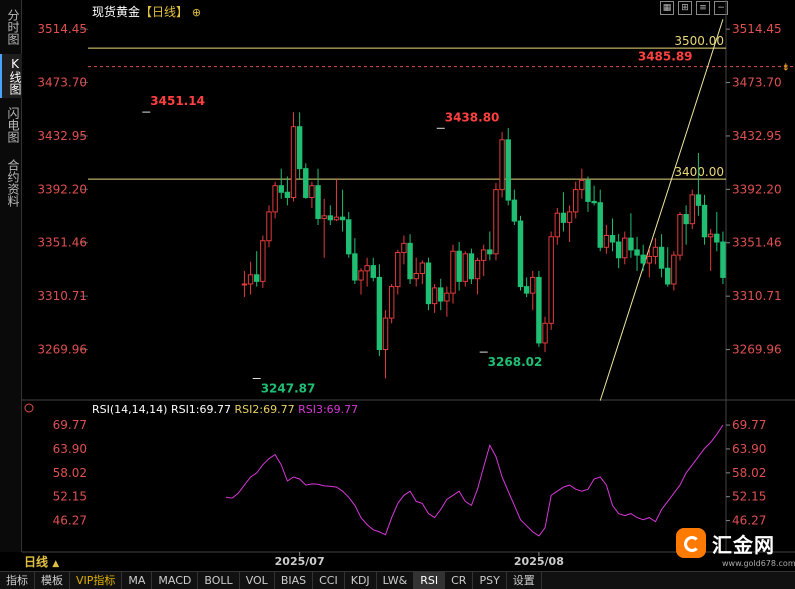  What do you see at coordinates (757, 350) in the screenshot?
I see `price-tick-label: 3269.96` at bounding box center [757, 350].